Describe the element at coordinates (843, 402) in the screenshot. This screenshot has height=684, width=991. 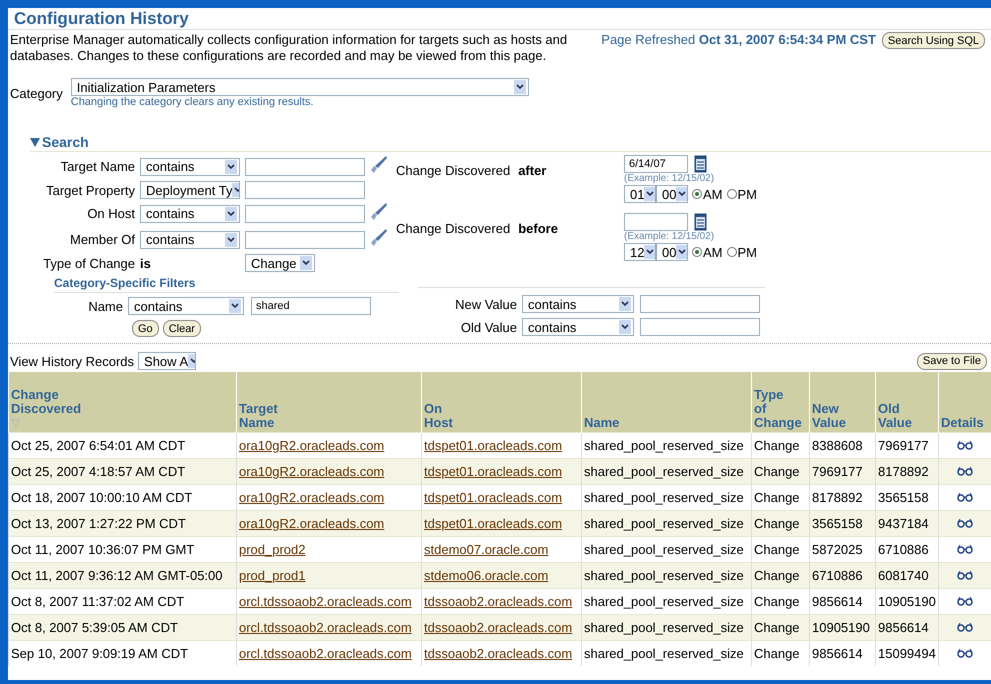
I see `column-header: New Value` at that location.